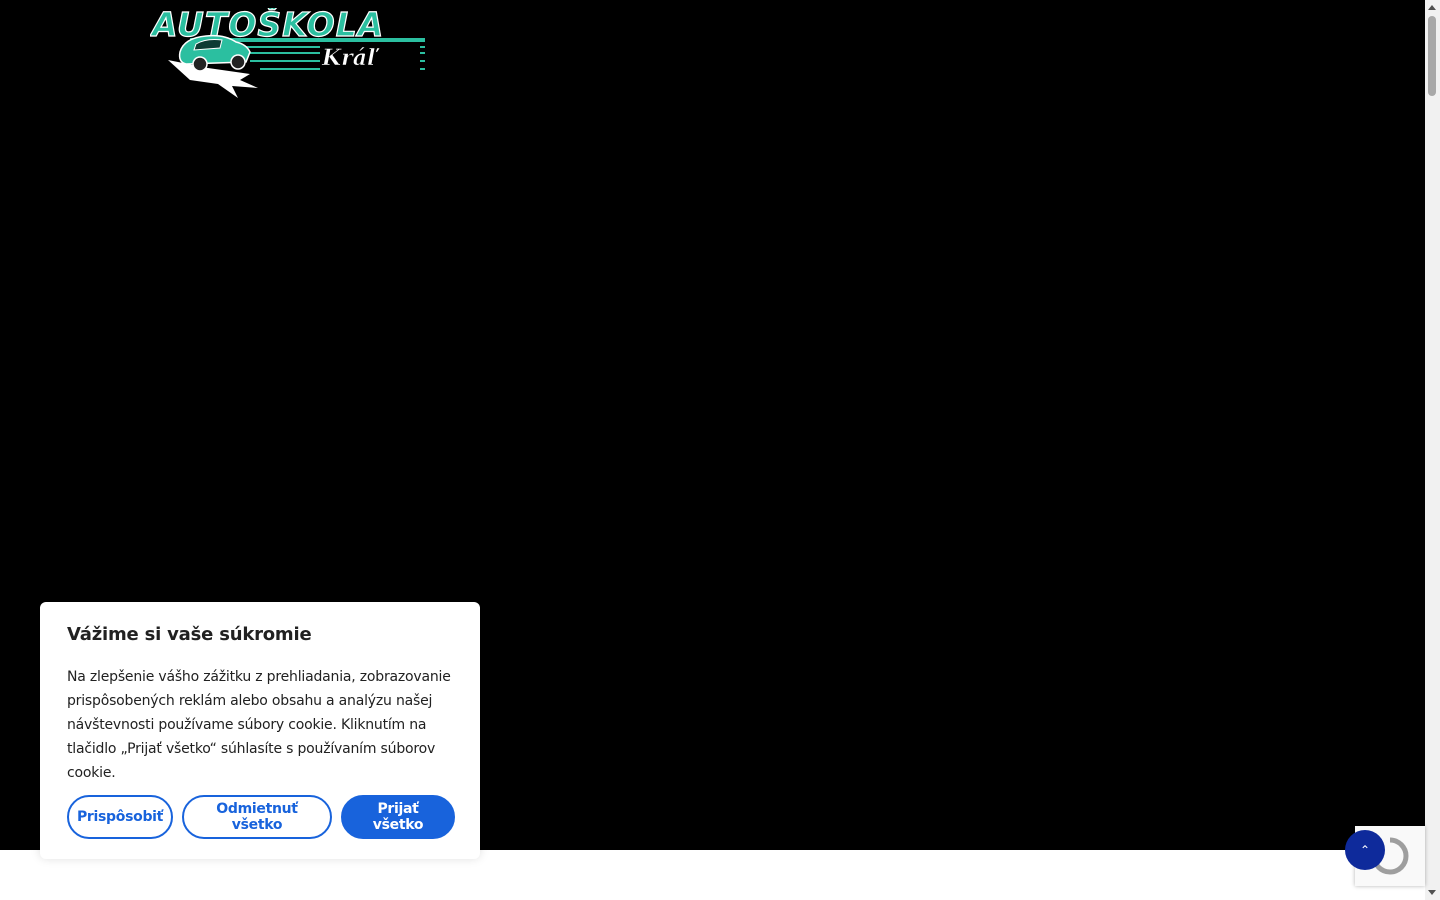 This screenshot has height=900, width=1440. Describe the element at coordinates (398, 817) in the screenshot. I see `accept-all-button: Prijať všetko` at that location.